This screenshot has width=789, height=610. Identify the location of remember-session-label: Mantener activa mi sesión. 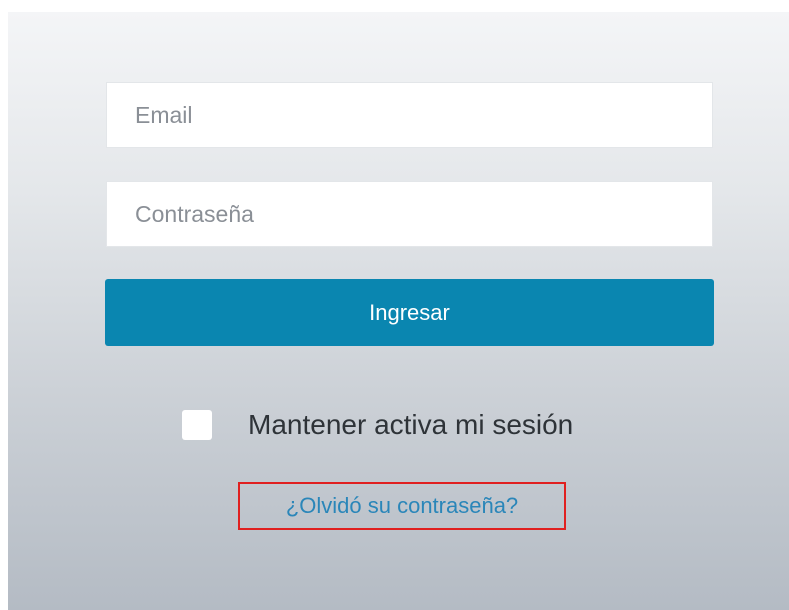
(411, 424).